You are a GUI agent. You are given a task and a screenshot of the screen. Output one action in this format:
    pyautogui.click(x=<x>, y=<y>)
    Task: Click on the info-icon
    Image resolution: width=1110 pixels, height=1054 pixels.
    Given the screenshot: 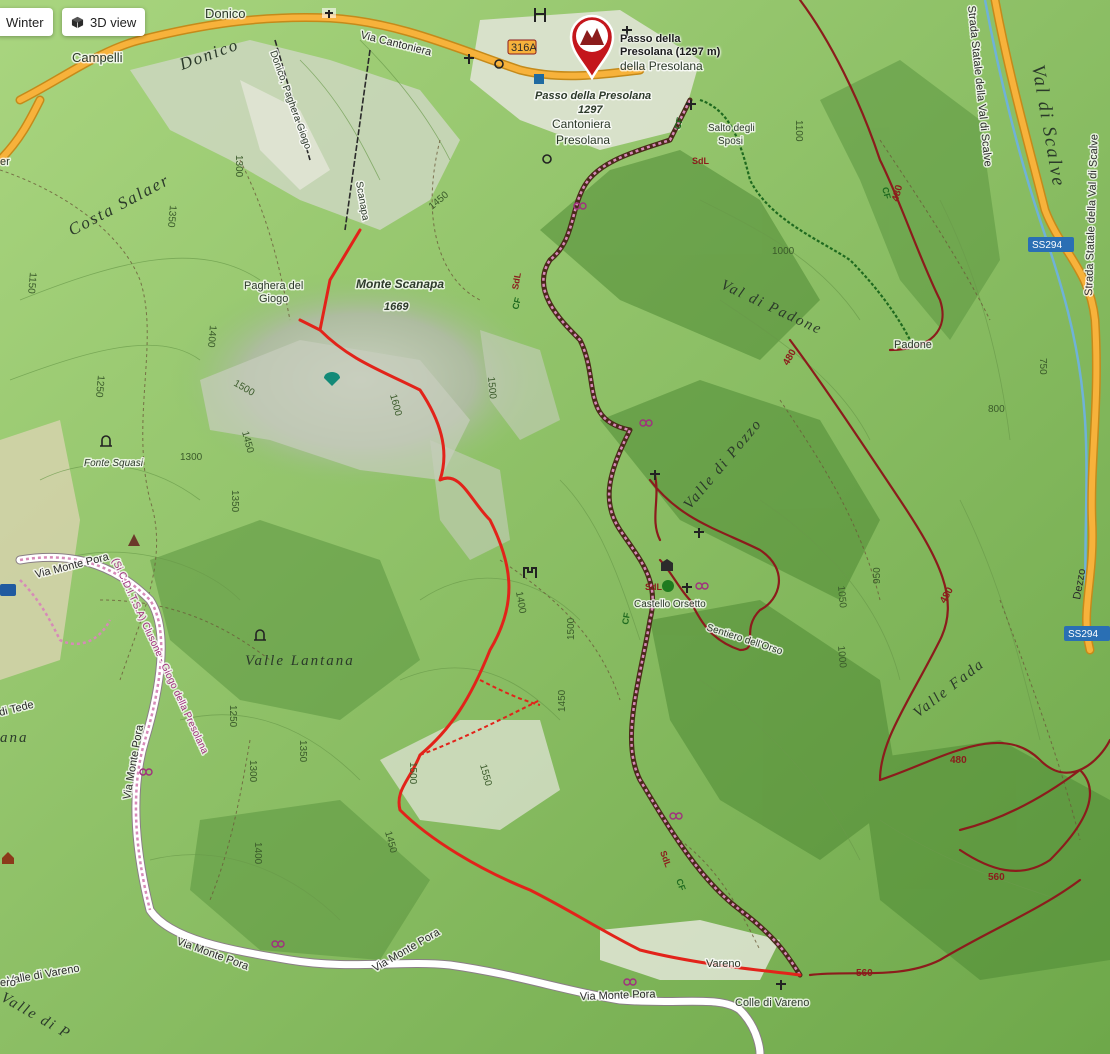 What is the action you would take?
    pyautogui.click(x=668, y=586)
    